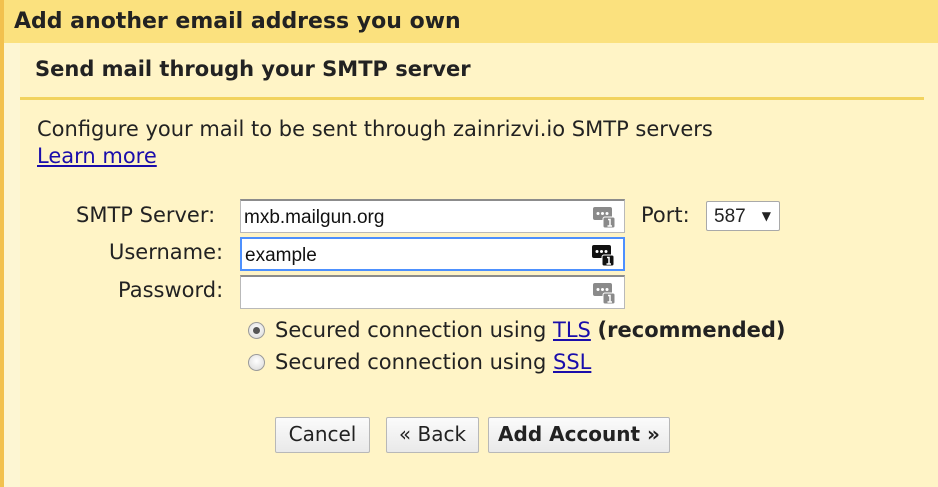 The width and height of the screenshot is (938, 487). What do you see at coordinates (256, 362) in the screenshot?
I see `ssl-radio` at bounding box center [256, 362].